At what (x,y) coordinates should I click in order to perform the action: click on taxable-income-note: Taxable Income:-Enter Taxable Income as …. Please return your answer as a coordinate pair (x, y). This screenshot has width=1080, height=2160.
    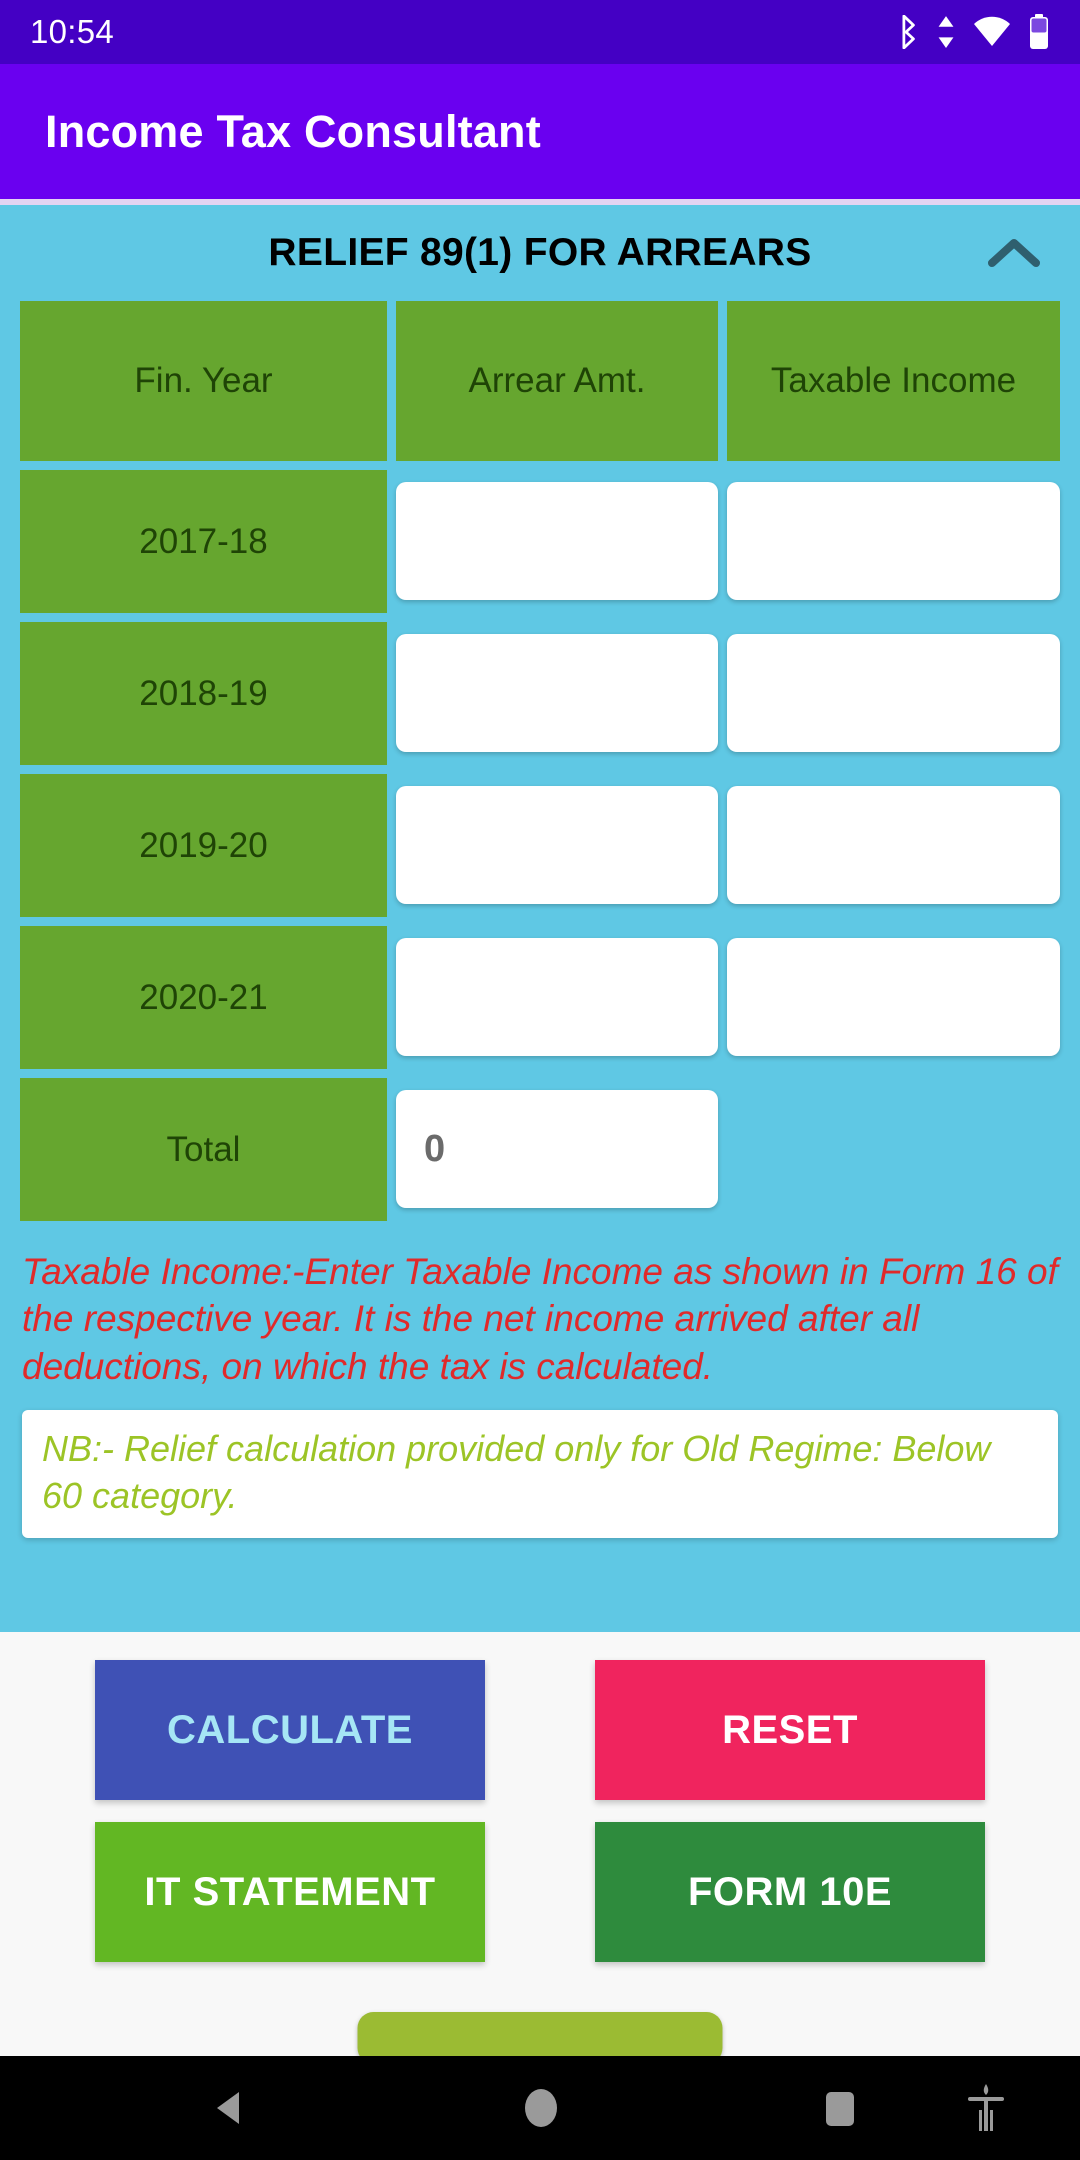
    Looking at the image, I should click on (540, 1319).